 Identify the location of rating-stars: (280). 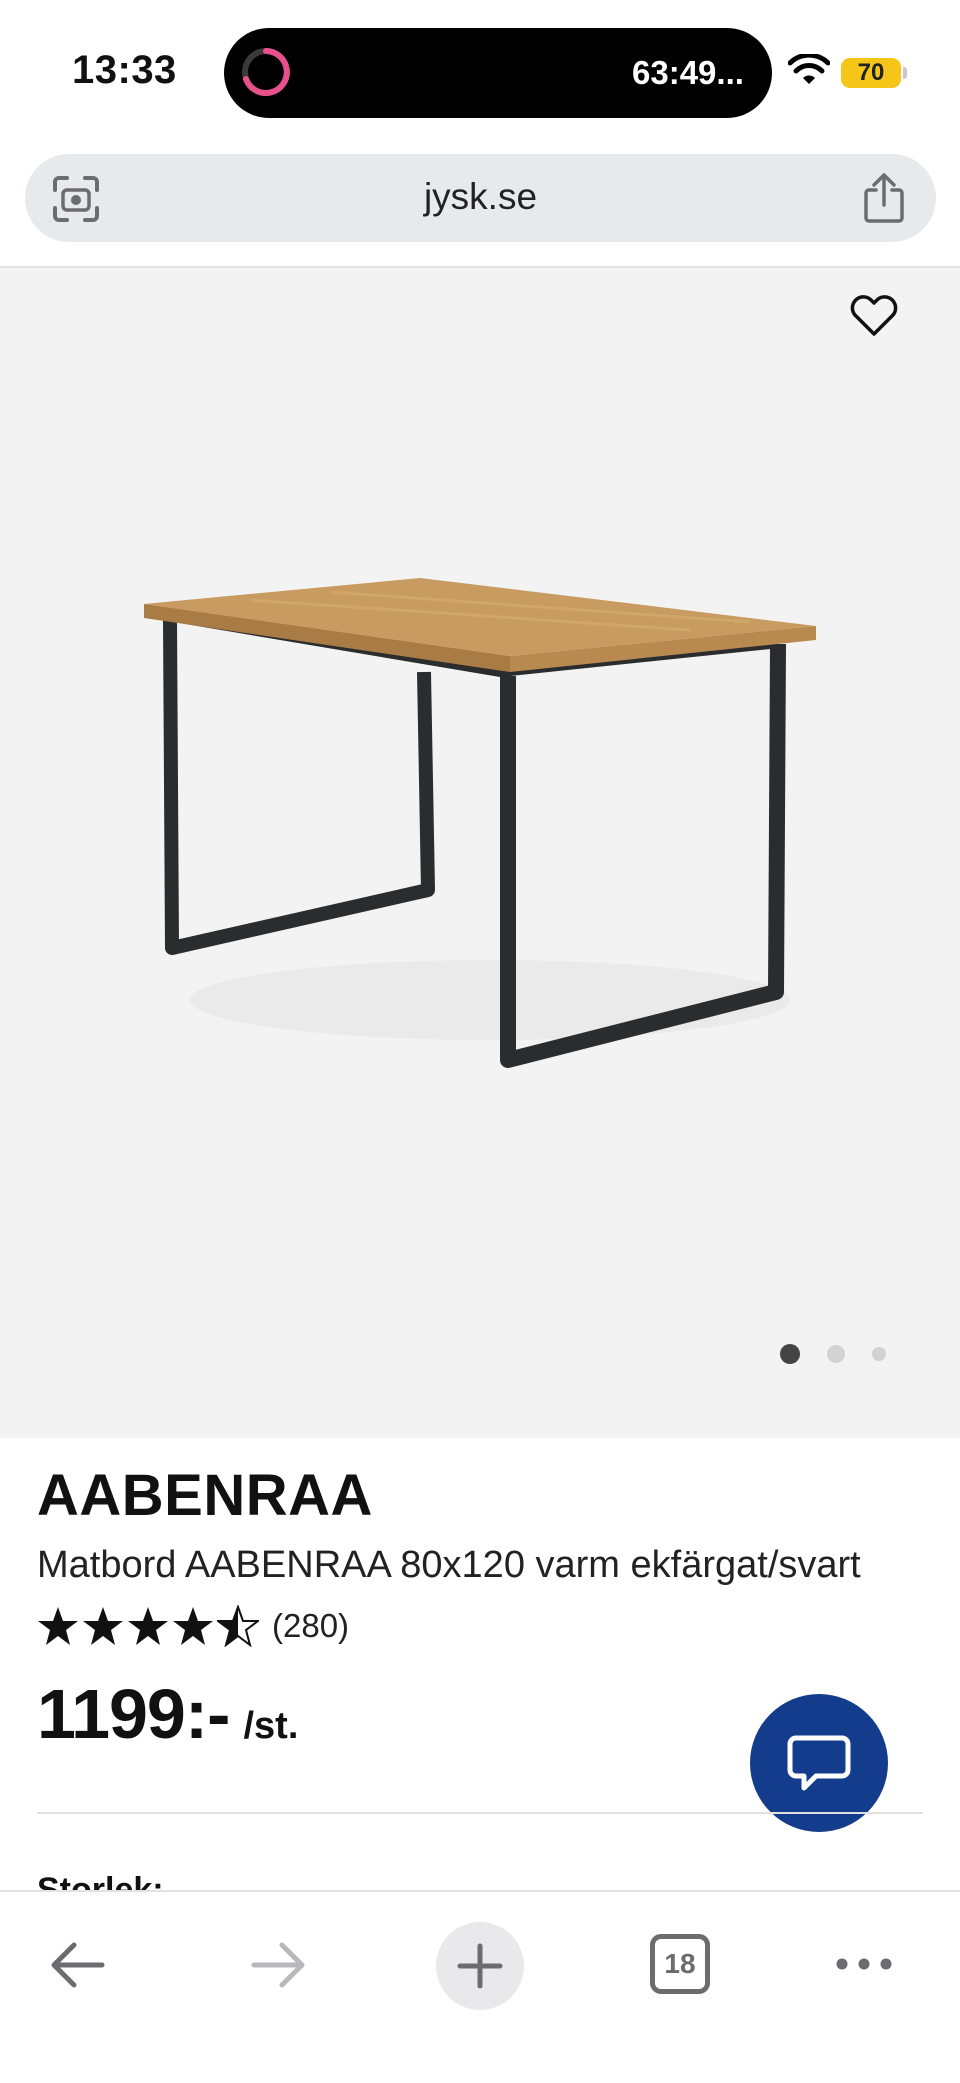
(193, 1626).